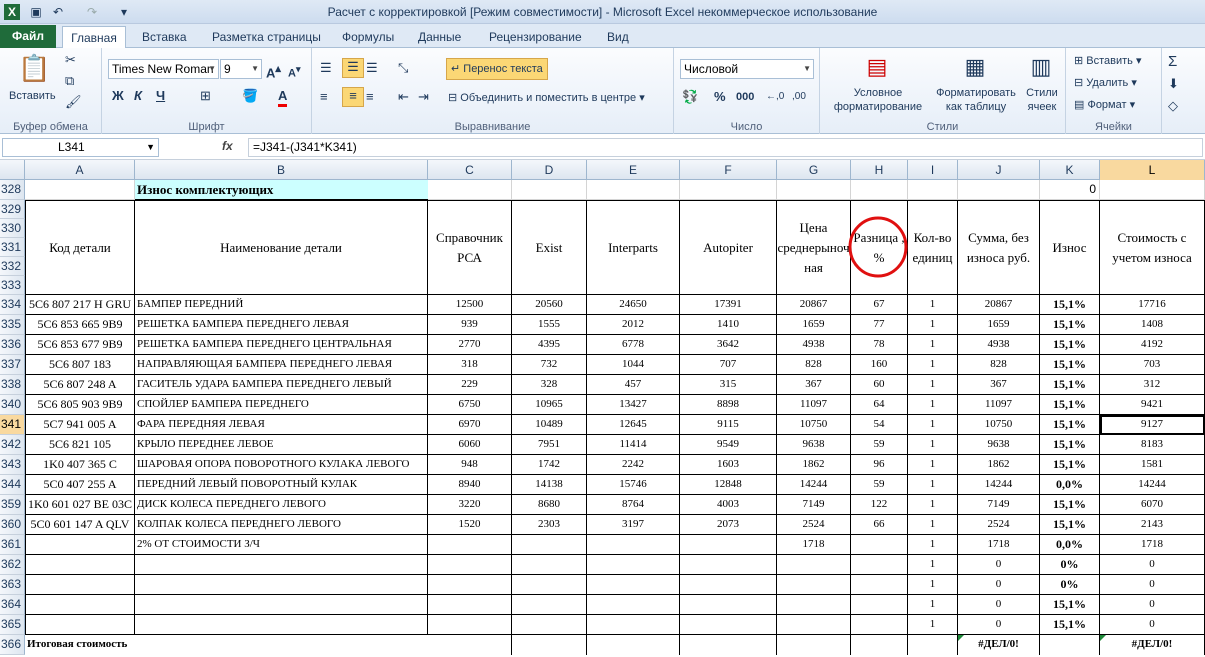  What do you see at coordinates (999, 425) in the screenshot?
I see `cell-j: 10750` at bounding box center [999, 425].